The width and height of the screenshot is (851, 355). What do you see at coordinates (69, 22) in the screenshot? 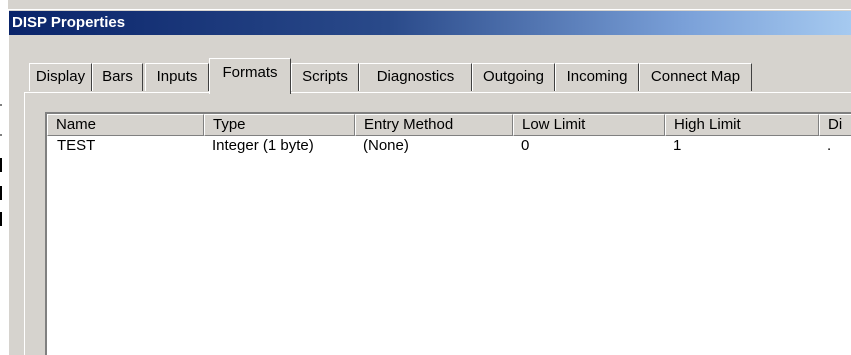
I see `window-title: DISP Properties` at bounding box center [69, 22].